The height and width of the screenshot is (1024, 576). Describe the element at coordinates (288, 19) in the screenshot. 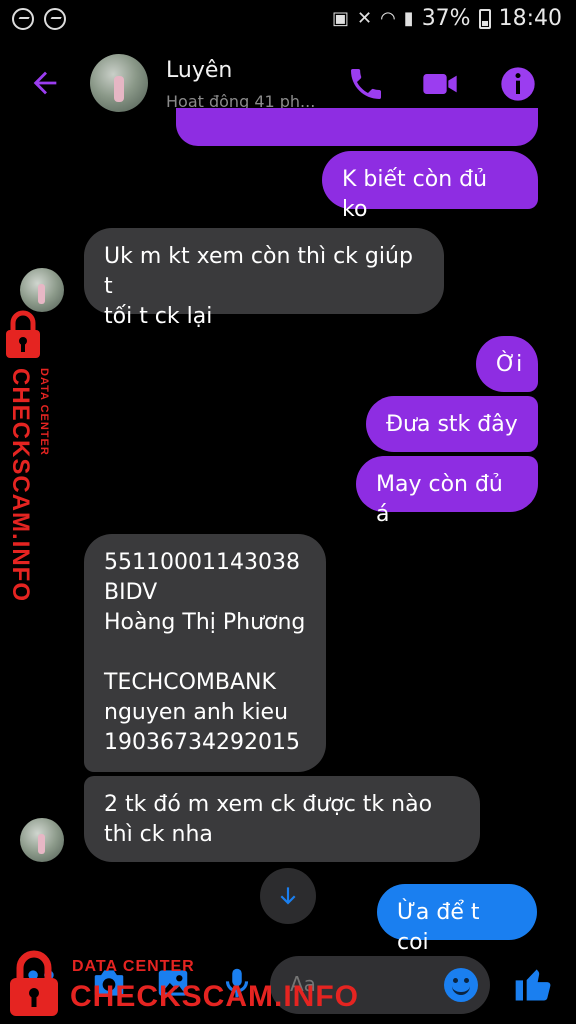

I see `status-bar: ▣ ✕ ◠ ▮ 37% 18:40` at that location.